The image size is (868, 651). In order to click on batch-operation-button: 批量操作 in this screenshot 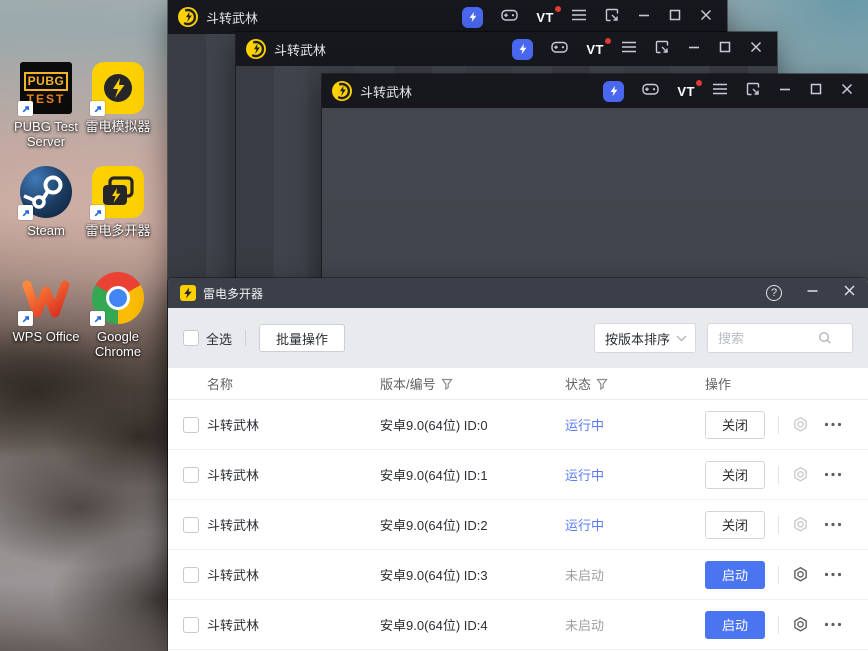, I will do `click(302, 338)`.